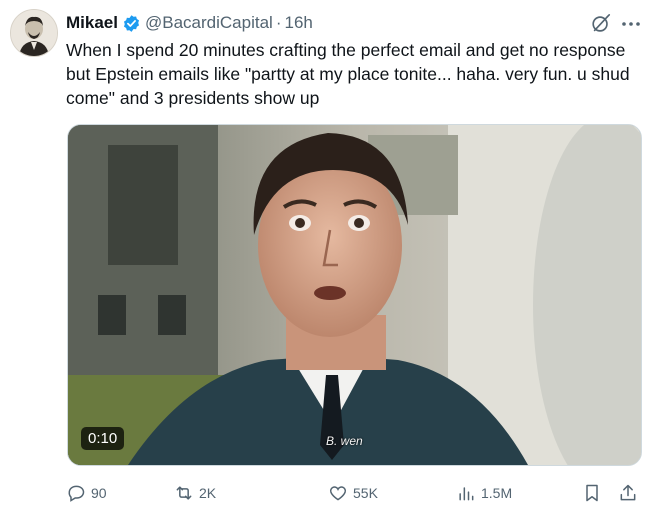 Image resolution: width=650 pixels, height=512 pixels. What do you see at coordinates (86, 493) in the screenshot?
I see `reply-button: 90` at bounding box center [86, 493].